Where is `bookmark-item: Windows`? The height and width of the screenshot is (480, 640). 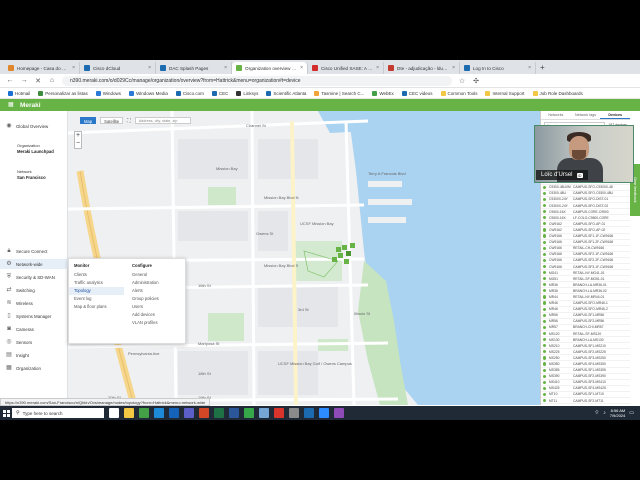 bookmark-item: Windows is located at coordinates (108, 93).